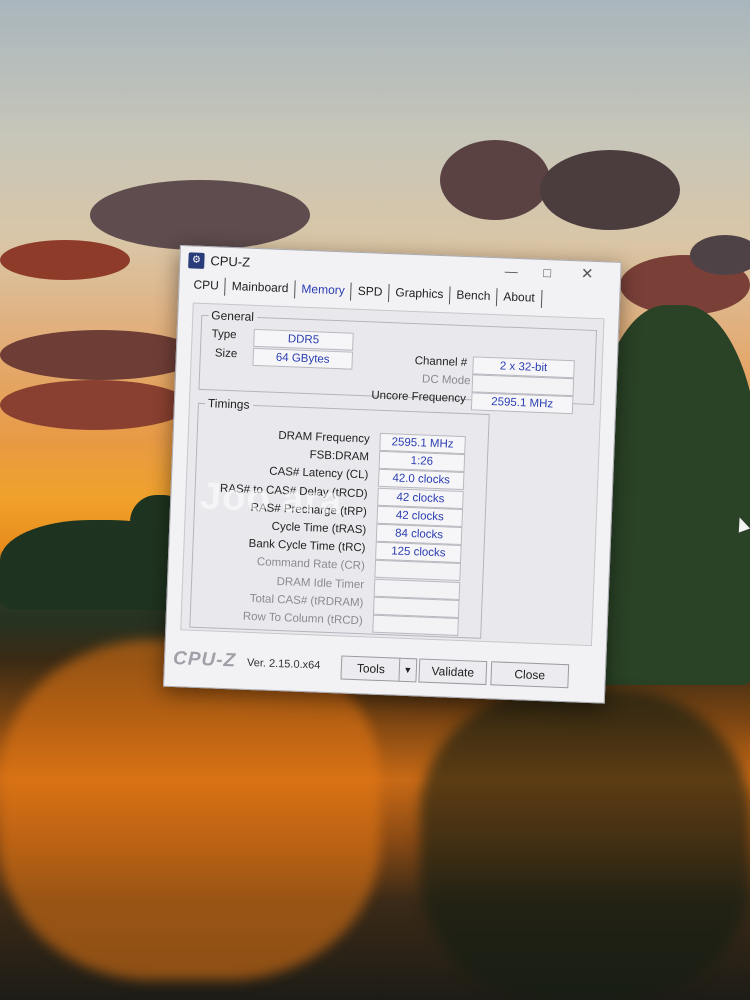 This screenshot has width=750, height=1000. I want to click on size-value: 64 GBytes, so click(303, 358).